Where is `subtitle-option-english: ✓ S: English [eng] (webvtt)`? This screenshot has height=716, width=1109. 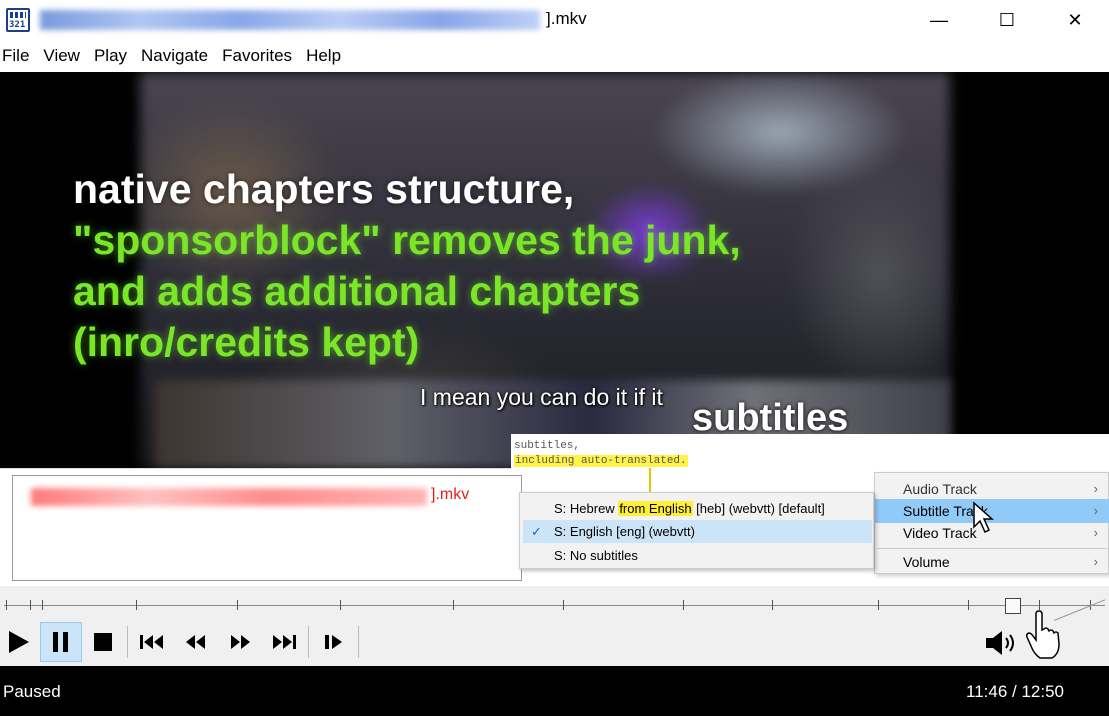 subtitle-option-english: ✓ S: English [eng] (webvtt) is located at coordinates (697, 531).